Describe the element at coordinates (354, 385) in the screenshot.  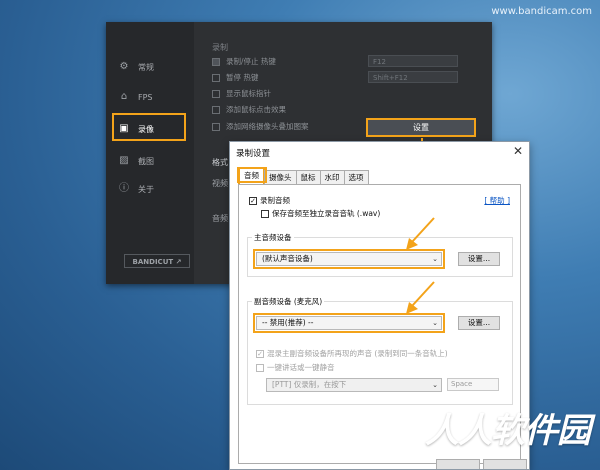
I see `ptt-mode-select: [PTT] 仅录制，在按下 ⌄` at that location.